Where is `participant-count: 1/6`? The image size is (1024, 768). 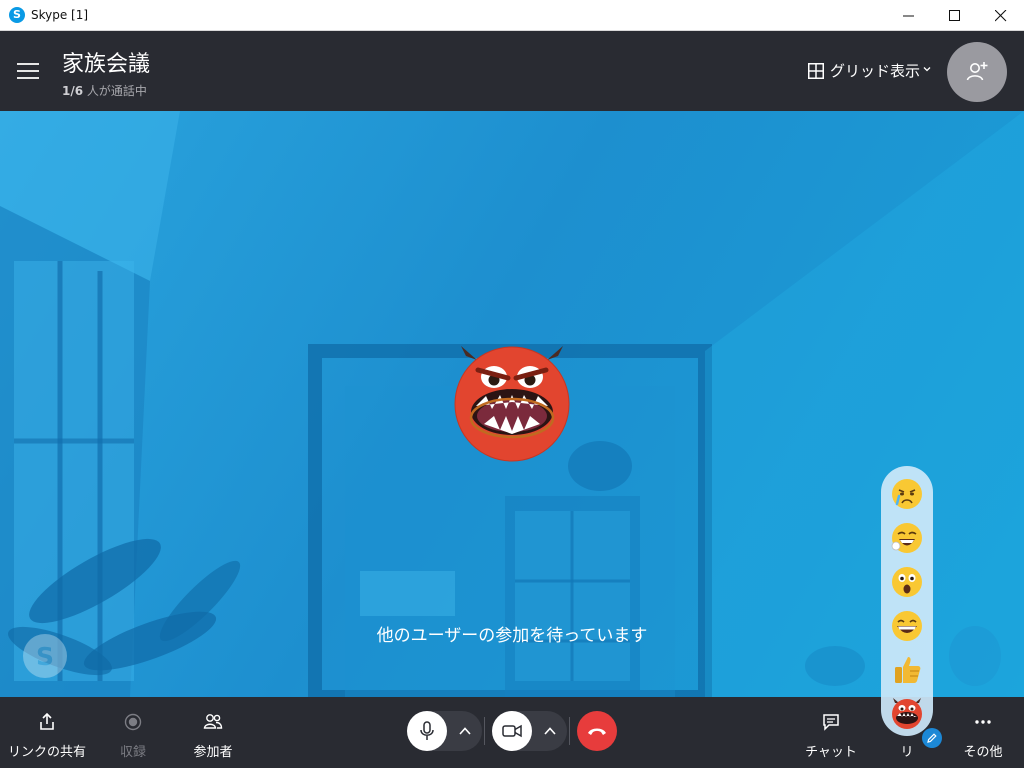
participant-count: 1/6 is located at coordinates (73, 91).